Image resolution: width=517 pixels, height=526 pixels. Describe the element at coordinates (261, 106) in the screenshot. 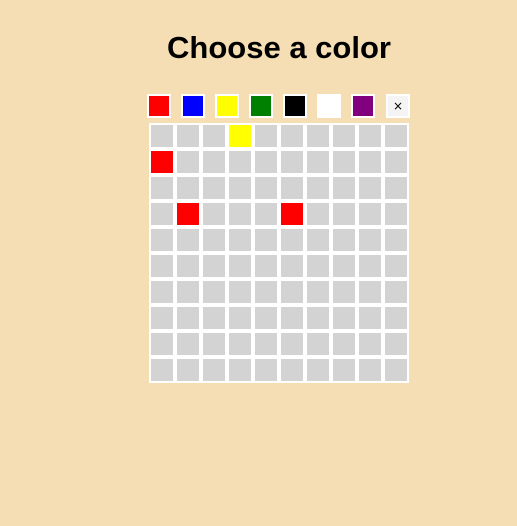

I see `swatch-green` at that location.